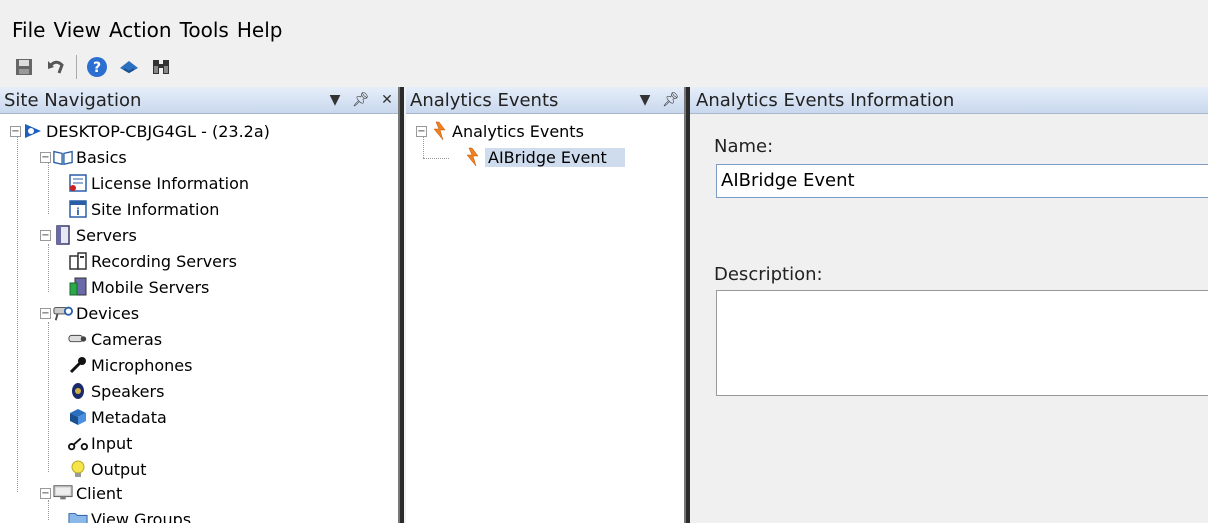 This screenshot has width=1208, height=523. What do you see at coordinates (56, 67) in the screenshot?
I see `undo-icon` at bounding box center [56, 67].